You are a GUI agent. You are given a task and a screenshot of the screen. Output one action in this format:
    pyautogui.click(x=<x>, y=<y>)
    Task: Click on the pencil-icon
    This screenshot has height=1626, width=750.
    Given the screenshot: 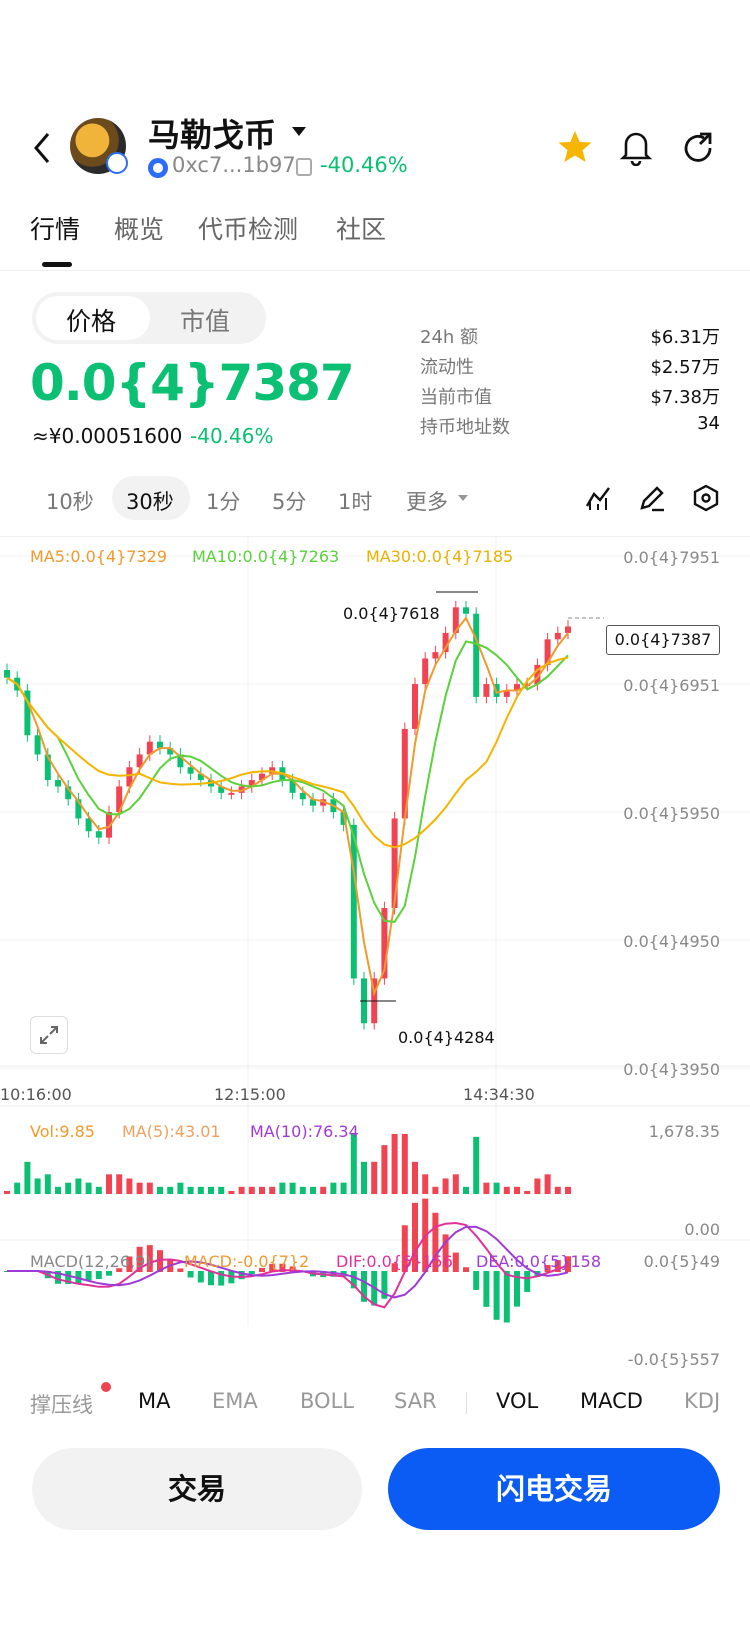 What is the action you would take?
    pyautogui.click(x=652, y=499)
    